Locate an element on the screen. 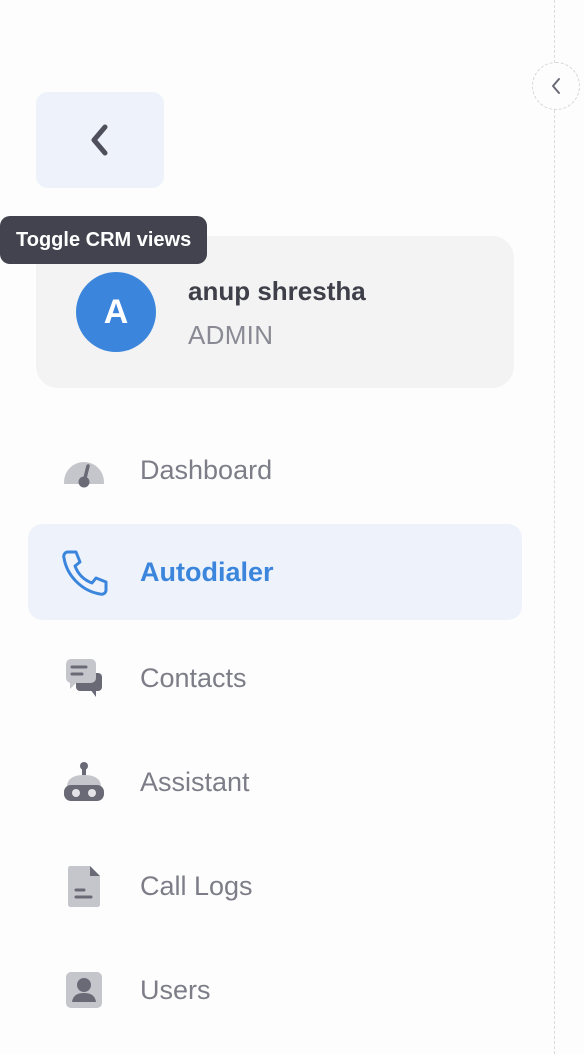  phone-icon is located at coordinates (84, 573).